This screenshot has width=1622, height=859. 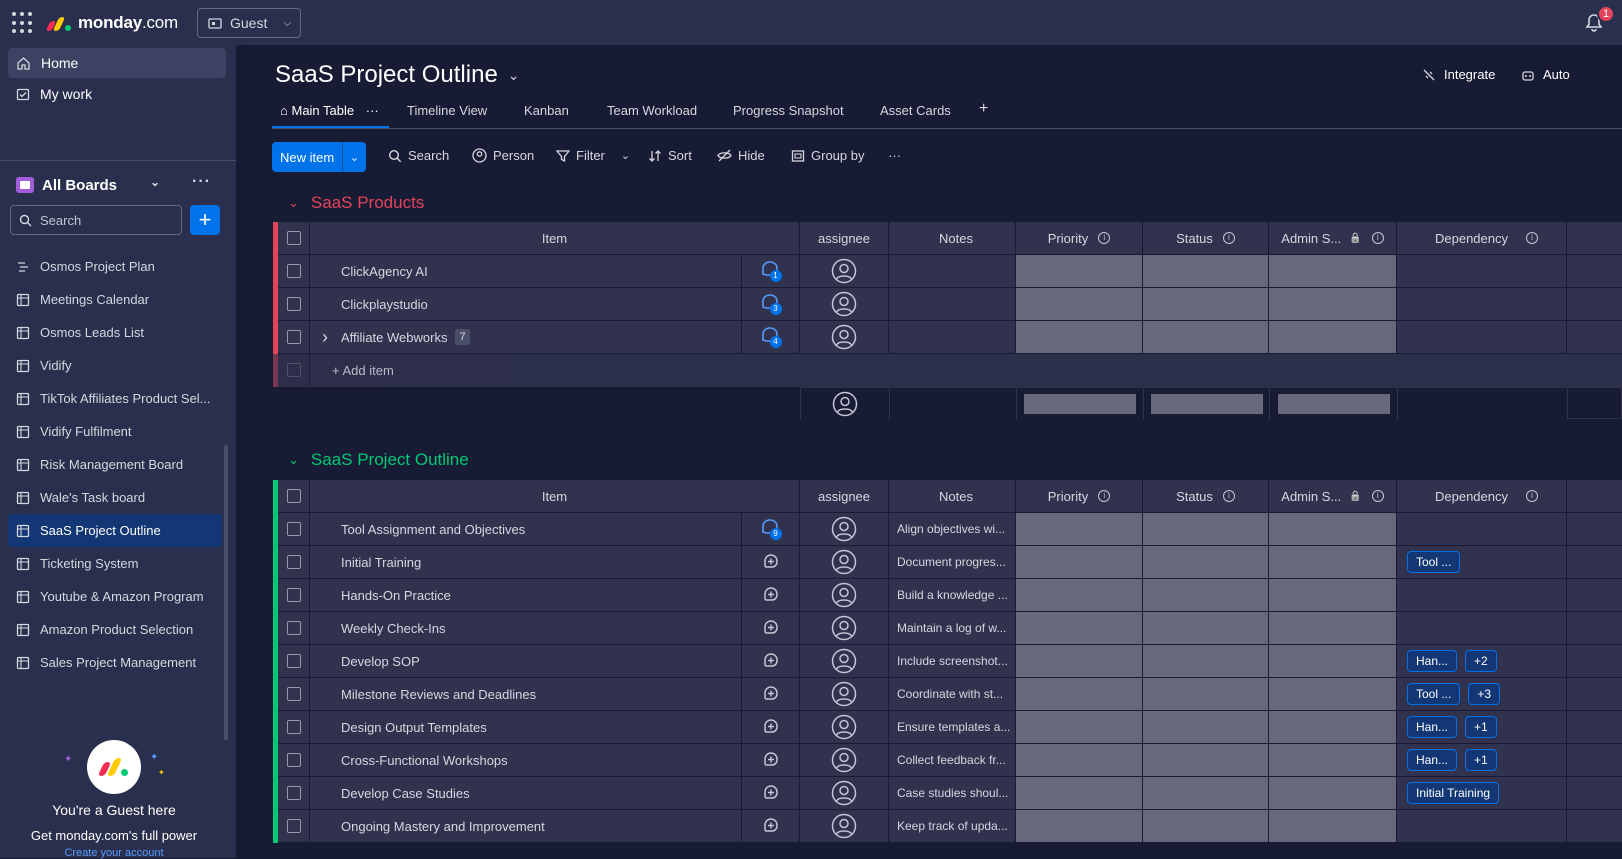 What do you see at coordinates (1333, 496) in the screenshot?
I see `column-admin: Admin S... 🔒 i` at bounding box center [1333, 496].